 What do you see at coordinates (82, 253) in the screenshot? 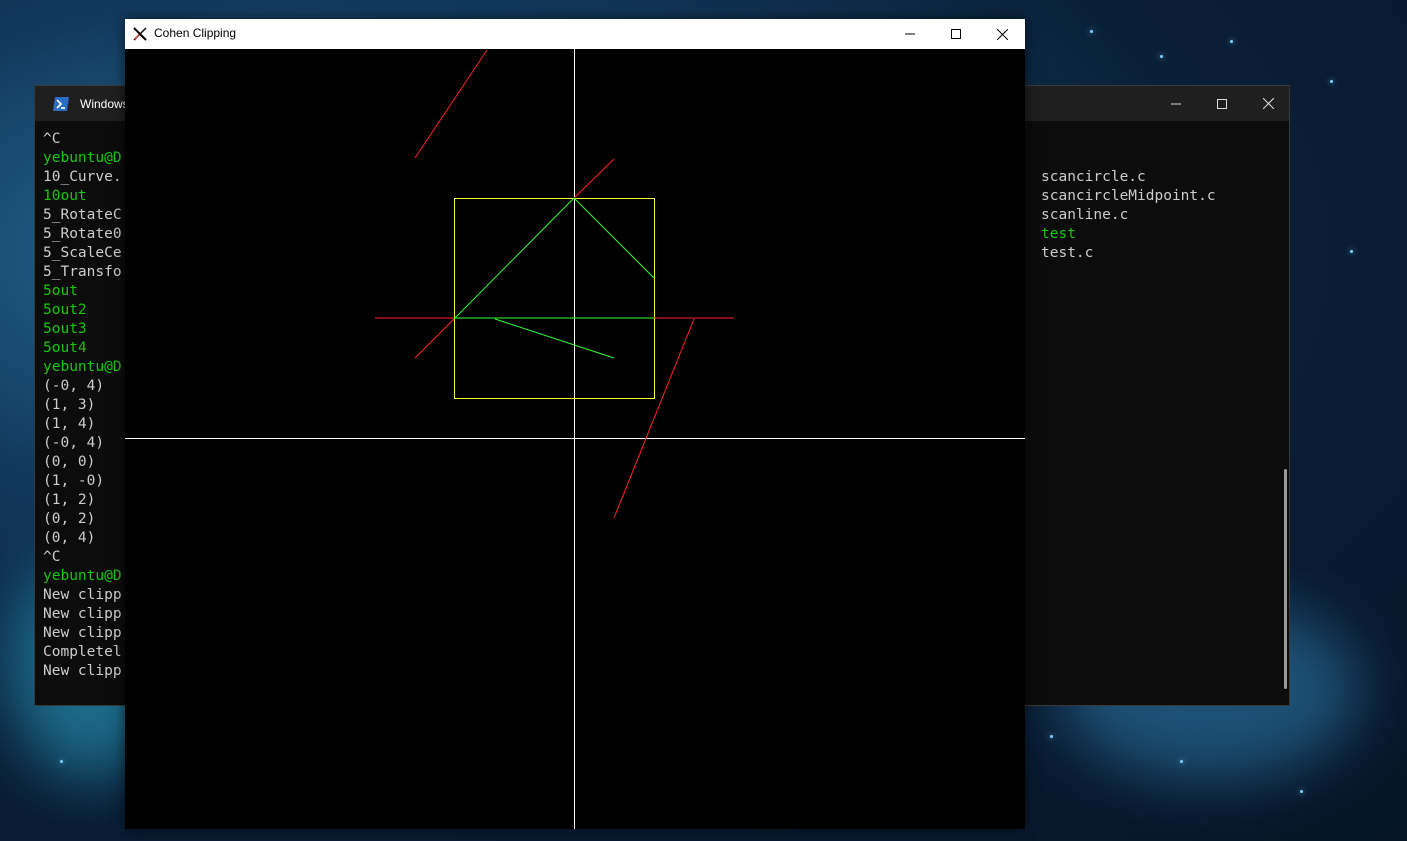
I see `terminal-line: 5_ScaleCe` at bounding box center [82, 253].